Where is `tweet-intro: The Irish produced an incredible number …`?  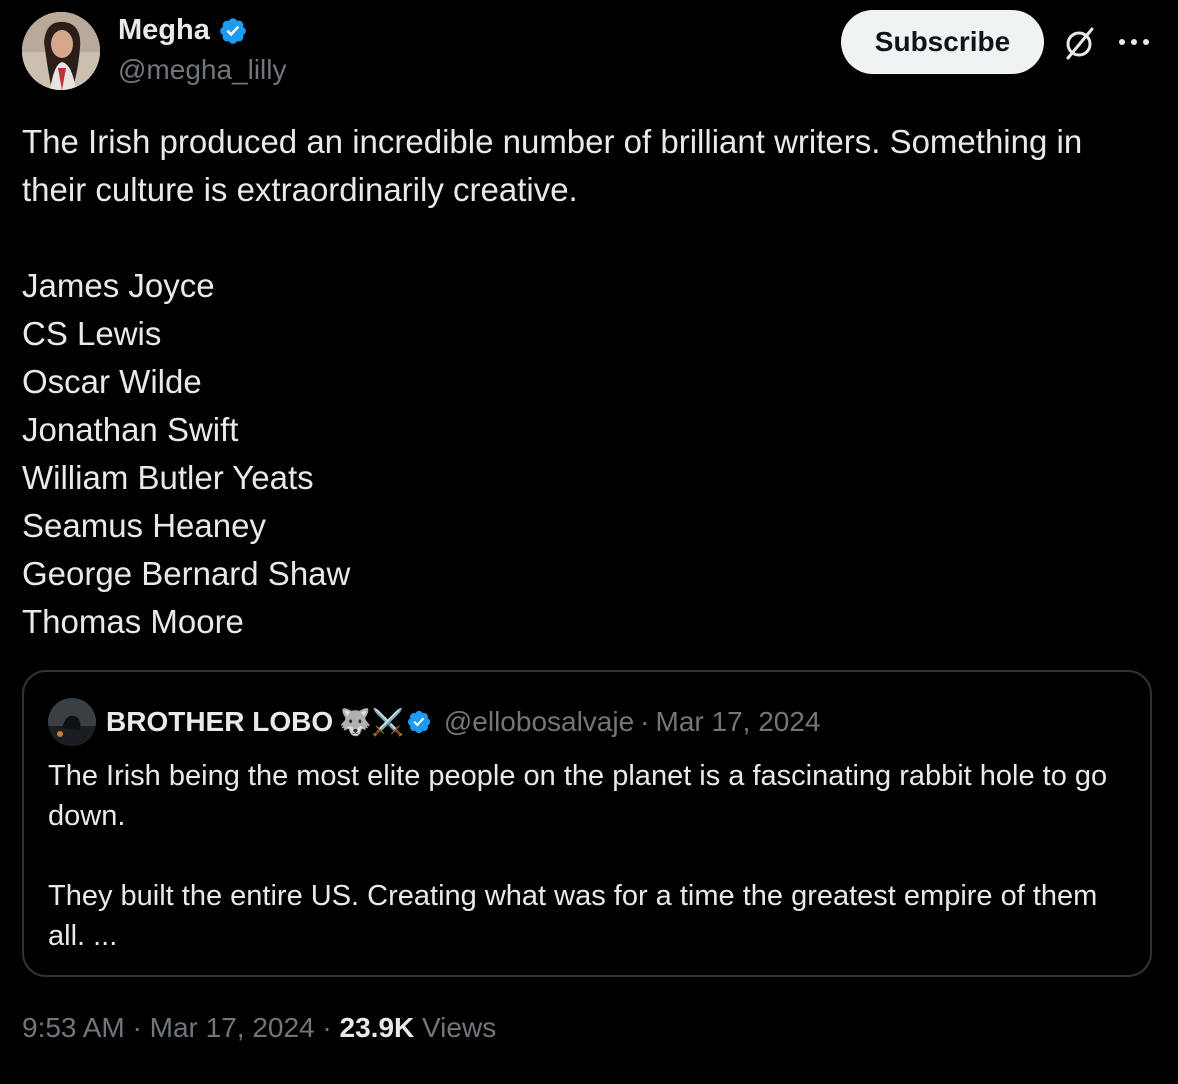
tweet-intro: The Irish produced an incredible number … is located at coordinates (552, 165).